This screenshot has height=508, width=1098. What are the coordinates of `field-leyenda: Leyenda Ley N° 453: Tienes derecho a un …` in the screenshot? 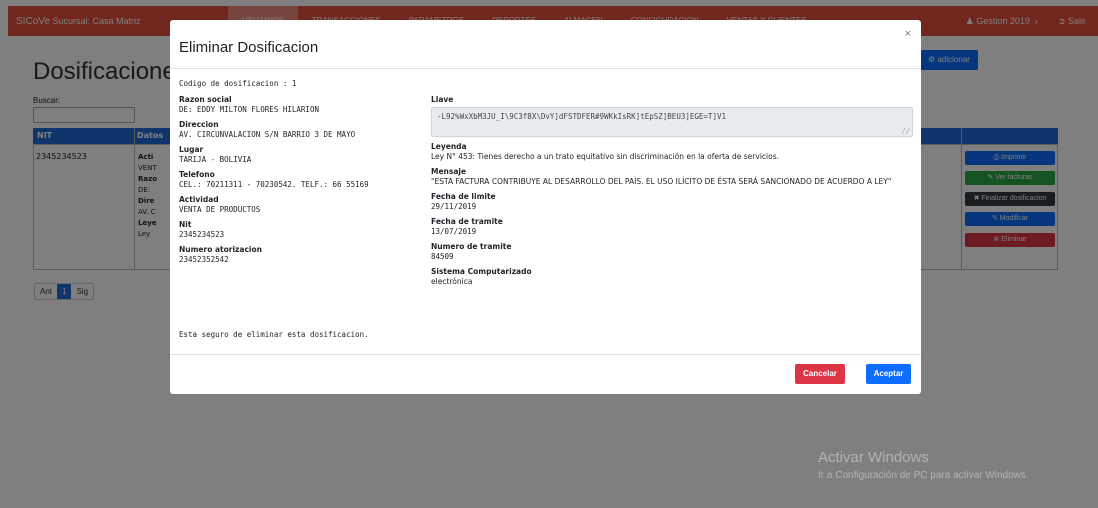 It's located at (672, 152).